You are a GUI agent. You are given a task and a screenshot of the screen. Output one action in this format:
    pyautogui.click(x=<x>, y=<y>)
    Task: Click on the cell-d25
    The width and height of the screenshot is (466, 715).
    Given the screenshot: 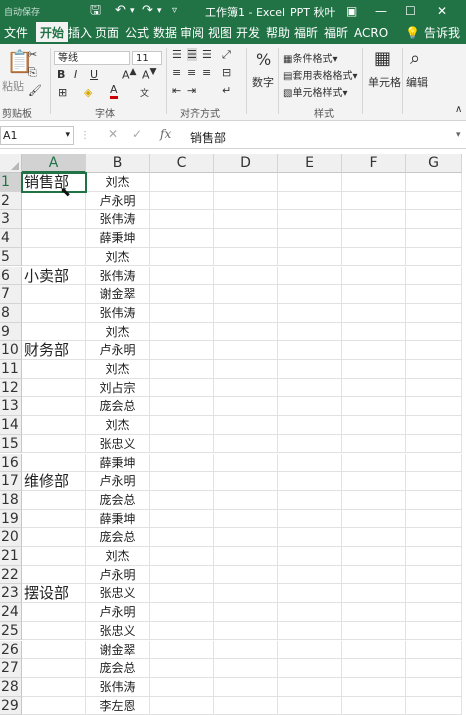 What is the action you would take?
    pyautogui.click(x=246, y=631)
    